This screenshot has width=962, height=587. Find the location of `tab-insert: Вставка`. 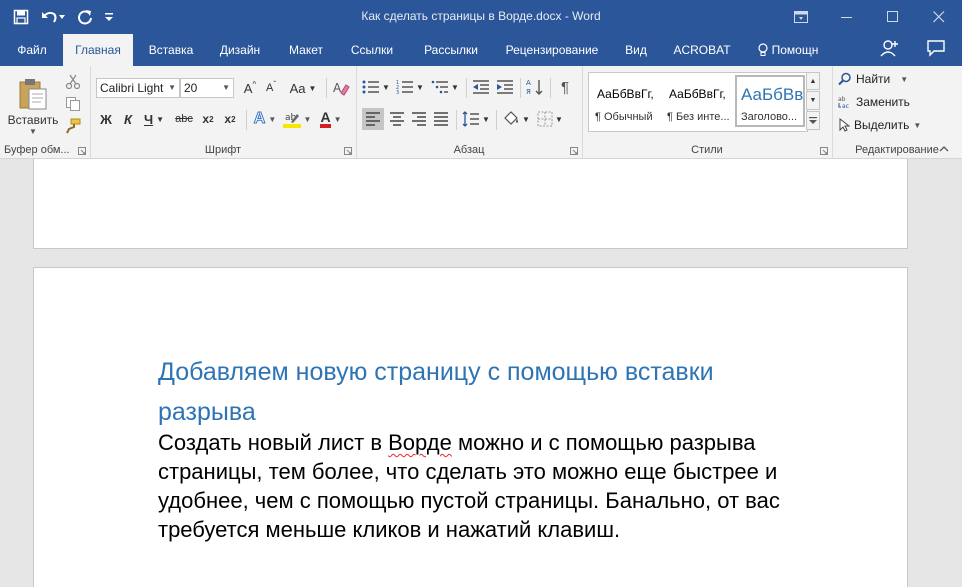

tab-insert: Вставка is located at coordinates (171, 50).